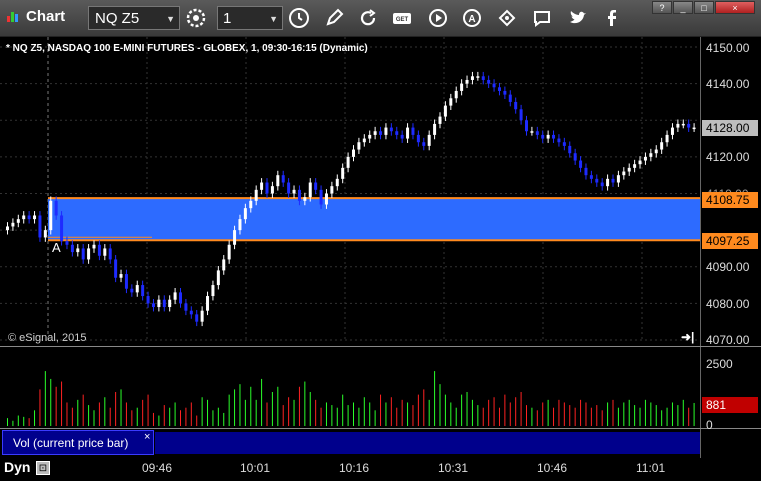 The height and width of the screenshot is (481, 761). I want to click on band-high-tag: 4108.75, so click(730, 200).